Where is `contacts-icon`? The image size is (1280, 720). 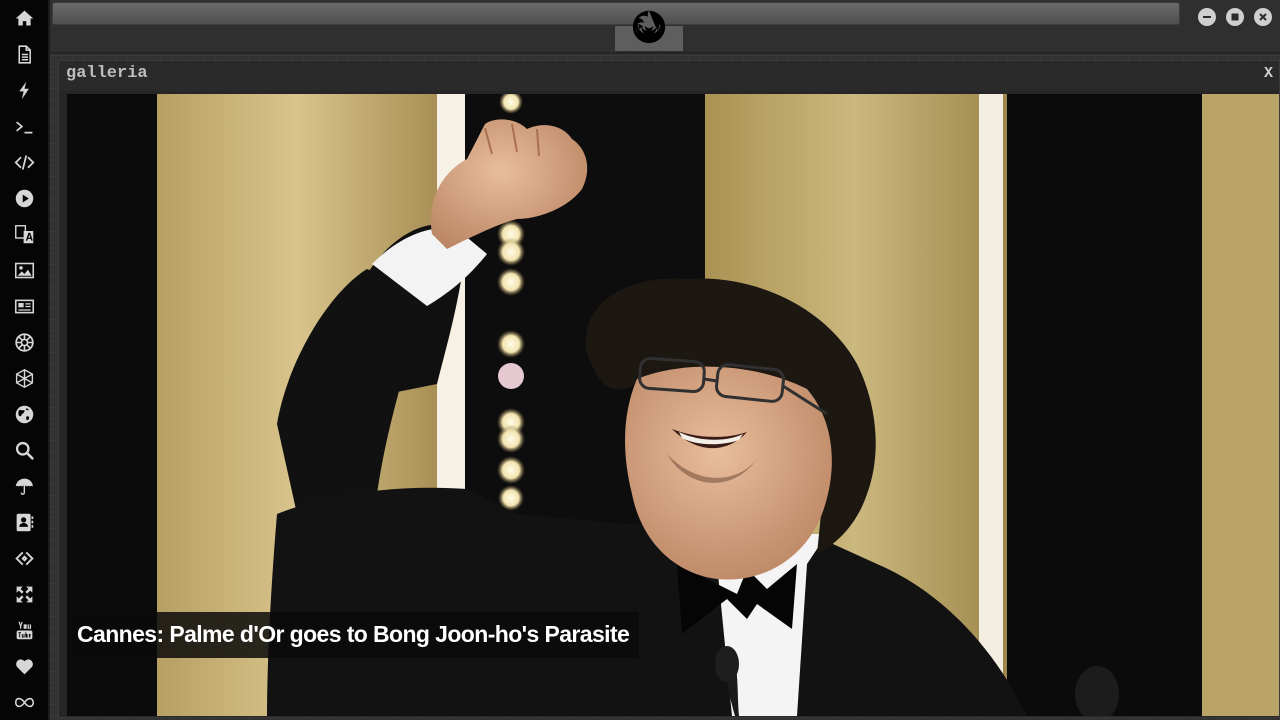
contacts-icon is located at coordinates (24, 522).